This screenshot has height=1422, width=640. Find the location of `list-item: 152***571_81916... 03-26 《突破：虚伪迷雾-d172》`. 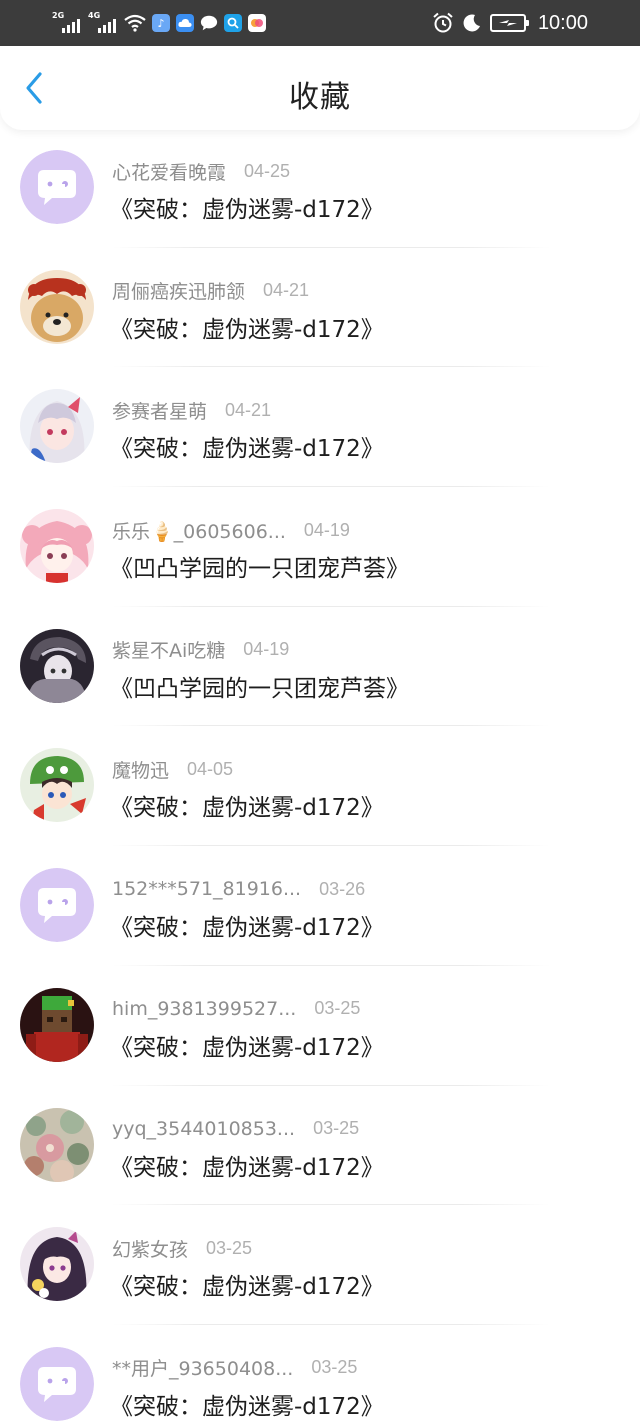

list-item: 152***571_81916... 03-26 《突破：虚伪迷雾-d172》 is located at coordinates (320, 906).